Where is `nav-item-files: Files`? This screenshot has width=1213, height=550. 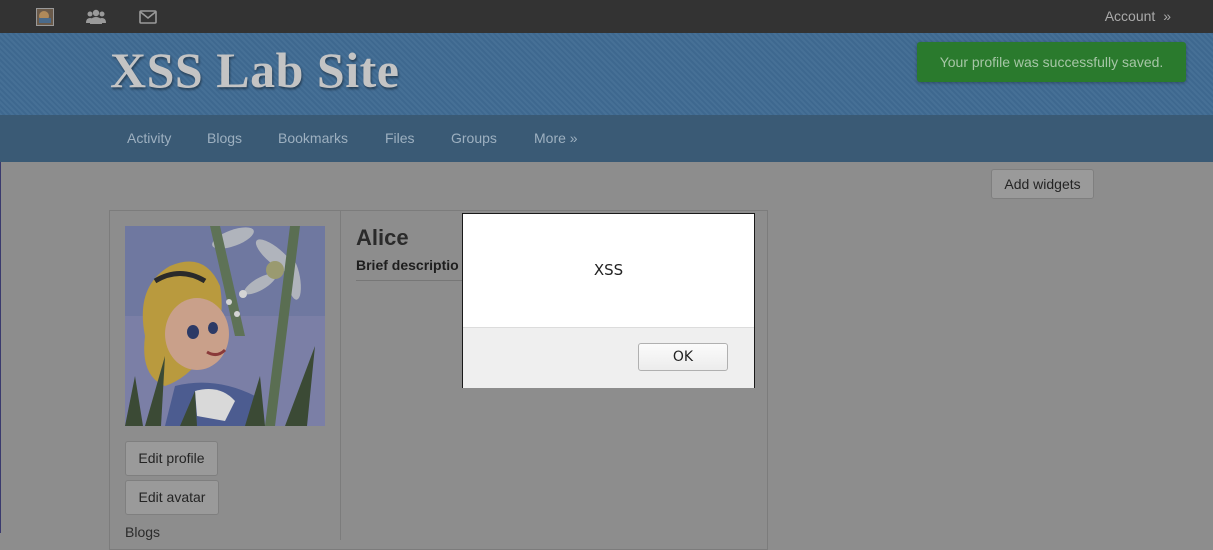
nav-item-files: Files is located at coordinates (400, 138).